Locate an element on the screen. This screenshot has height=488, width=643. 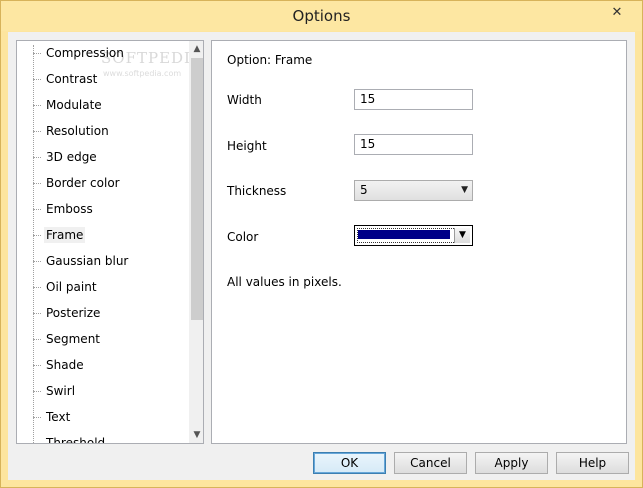
width-field: 15 is located at coordinates (413, 99).